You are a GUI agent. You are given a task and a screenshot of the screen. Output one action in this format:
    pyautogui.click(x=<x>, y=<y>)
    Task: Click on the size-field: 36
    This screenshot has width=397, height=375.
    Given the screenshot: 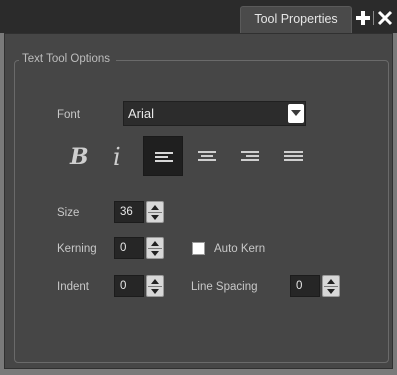 What is the action you would take?
    pyautogui.click(x=129, y=212)
    